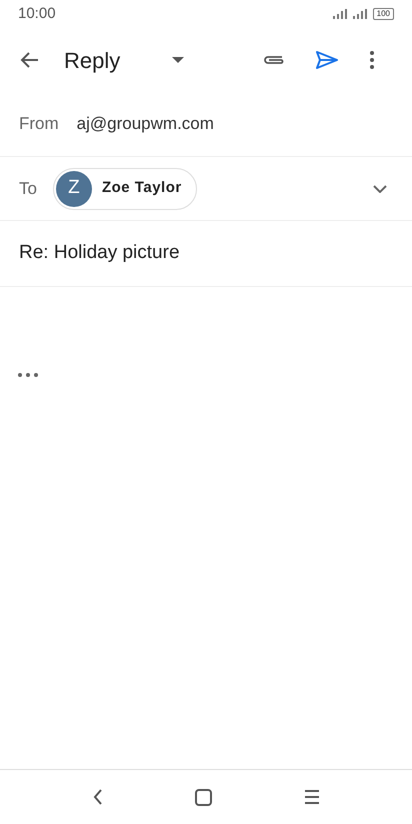 The height and width of the screenshot is (824, 412). I want to click on to-label: To, so click(28, 189).